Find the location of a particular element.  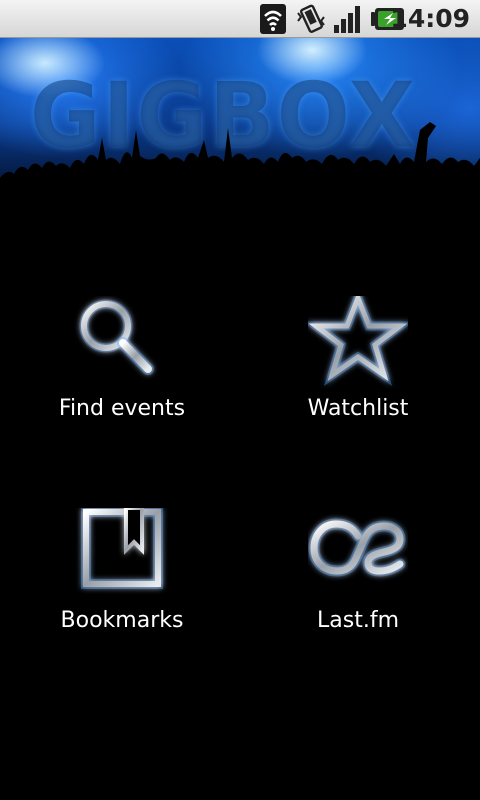

status-bar: 14:09 is located at coordinates (240, 19).